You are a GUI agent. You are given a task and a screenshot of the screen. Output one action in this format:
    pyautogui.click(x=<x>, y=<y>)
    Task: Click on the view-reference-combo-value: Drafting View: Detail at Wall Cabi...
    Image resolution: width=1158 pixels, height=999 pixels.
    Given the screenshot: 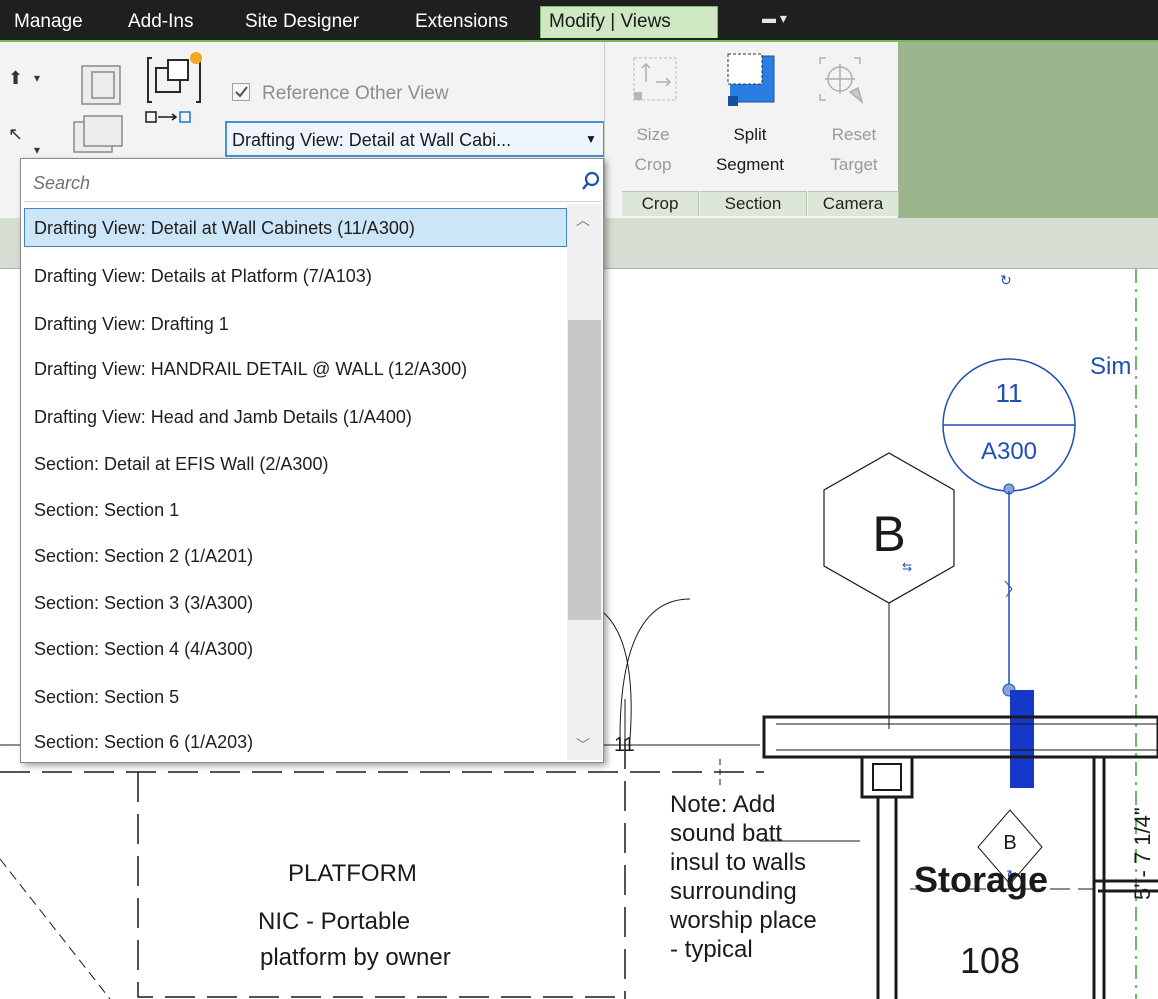 What is the action you would take?
    pyautogui.click(x=372, y=140)
    